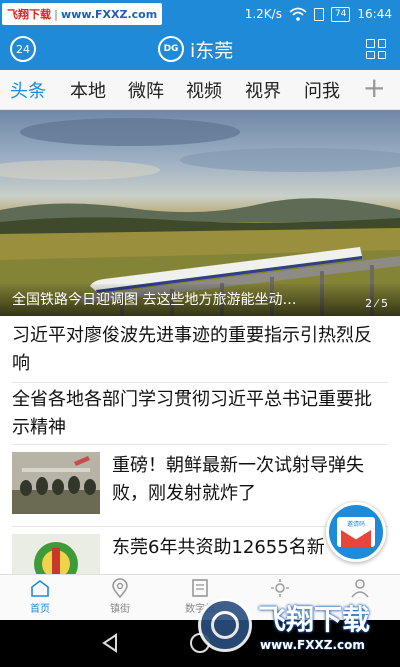 Image resolution: width=400 pixels, height=667 pixels. I want to click on watermark-url: www.FXXZ.com, so click(109, 14).